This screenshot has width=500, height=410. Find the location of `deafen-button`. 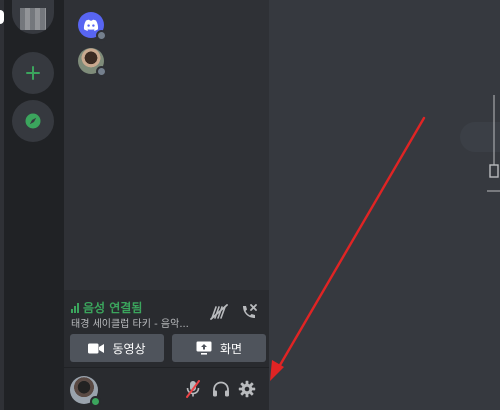

deafen-button is located at coordinates (221, 389).